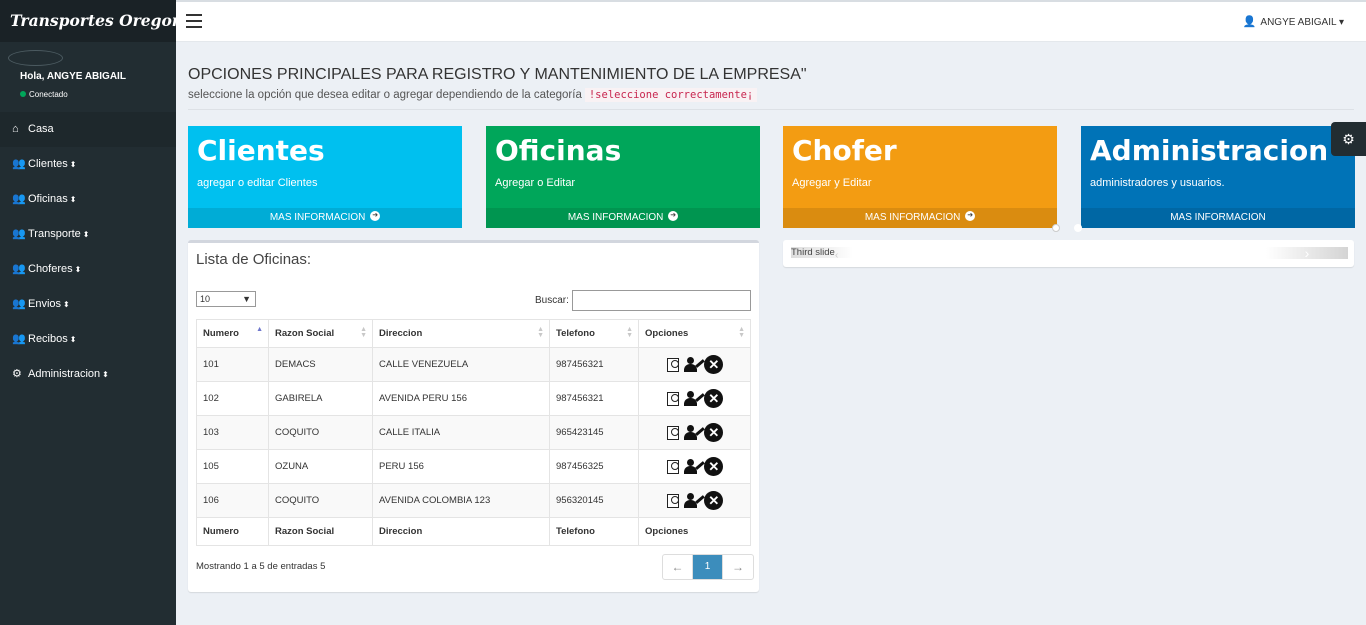 The height and width of the screenshot is (625, 1366). What do you see at coordinates (1341, 22) in the screenshot?
I see `caret-down-icon: ▾` at bounding box center [1341, 22].